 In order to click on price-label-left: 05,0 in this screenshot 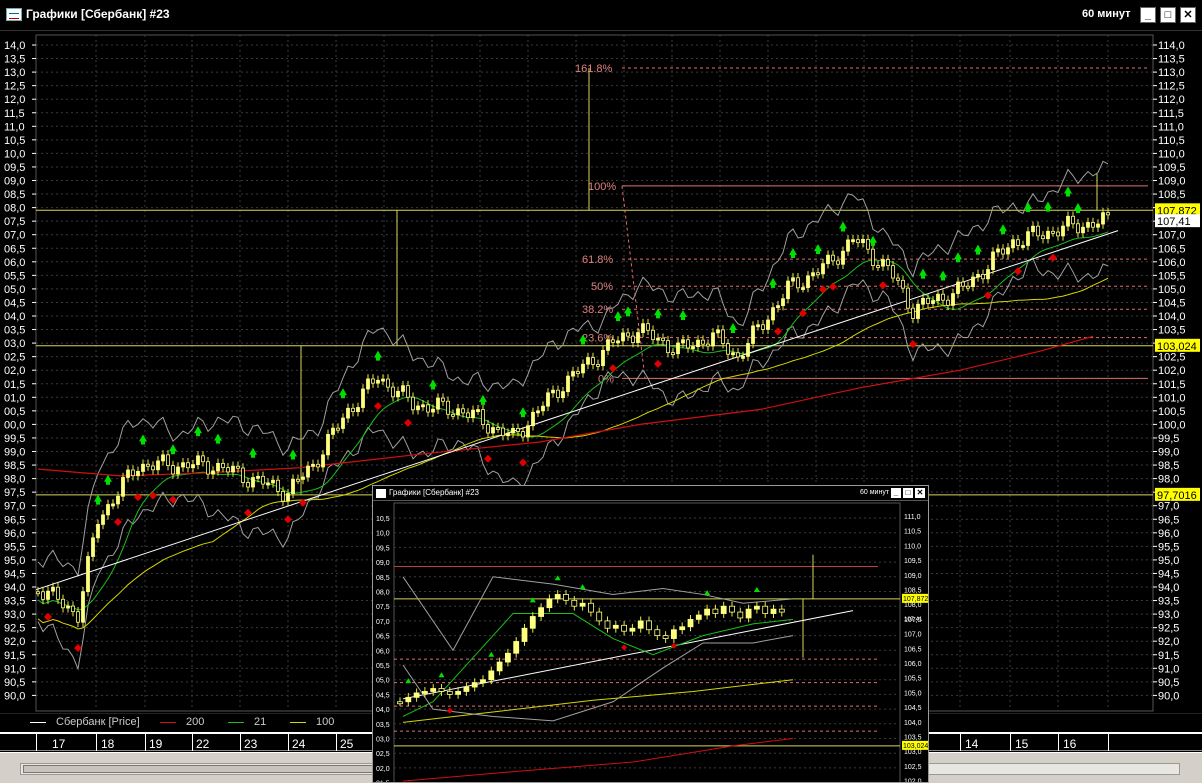, I will do `click(14, 290)`.